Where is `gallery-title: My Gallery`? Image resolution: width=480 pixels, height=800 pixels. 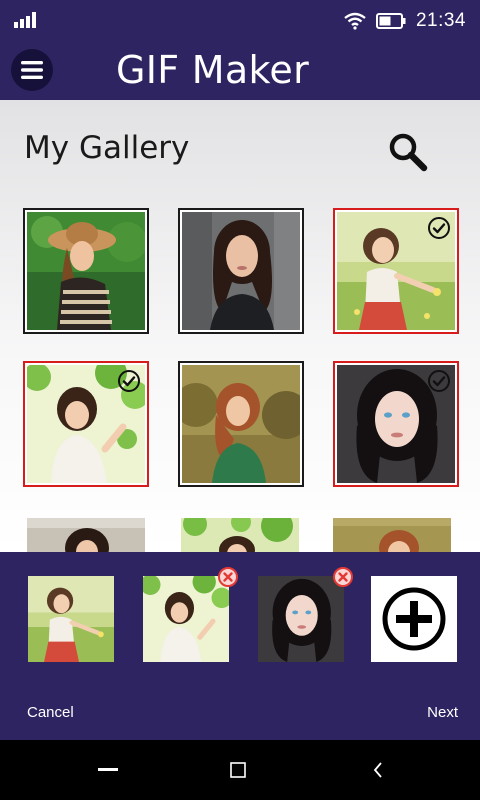 gallery-title: My Gallery is located at coordinates (107, 148).